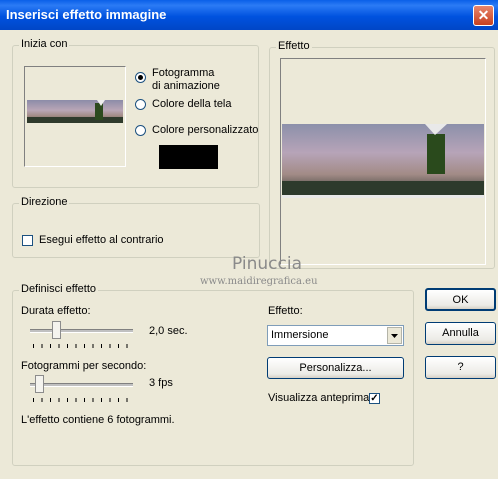 This screenshot has height=479, width=498. Describe the element at coordinates (59, 289) in the screenshot. I see `define-effect-label: Definisci effetto` at that location.